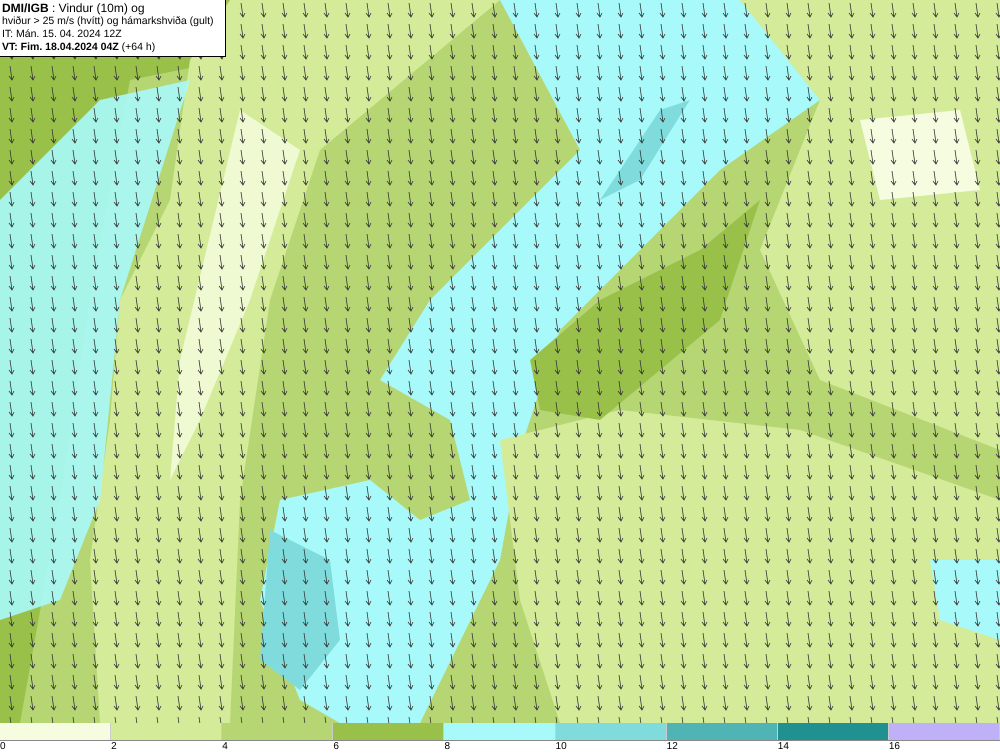  Describe the element at coordinates (225, 747) in the screenshot. I see `legend-tick-label: 4` at that location.